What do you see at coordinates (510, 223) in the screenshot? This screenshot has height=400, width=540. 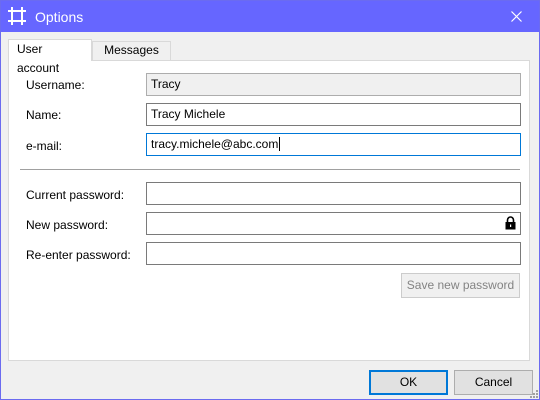 I see `lock-icon` at bounding box center [510, 223].